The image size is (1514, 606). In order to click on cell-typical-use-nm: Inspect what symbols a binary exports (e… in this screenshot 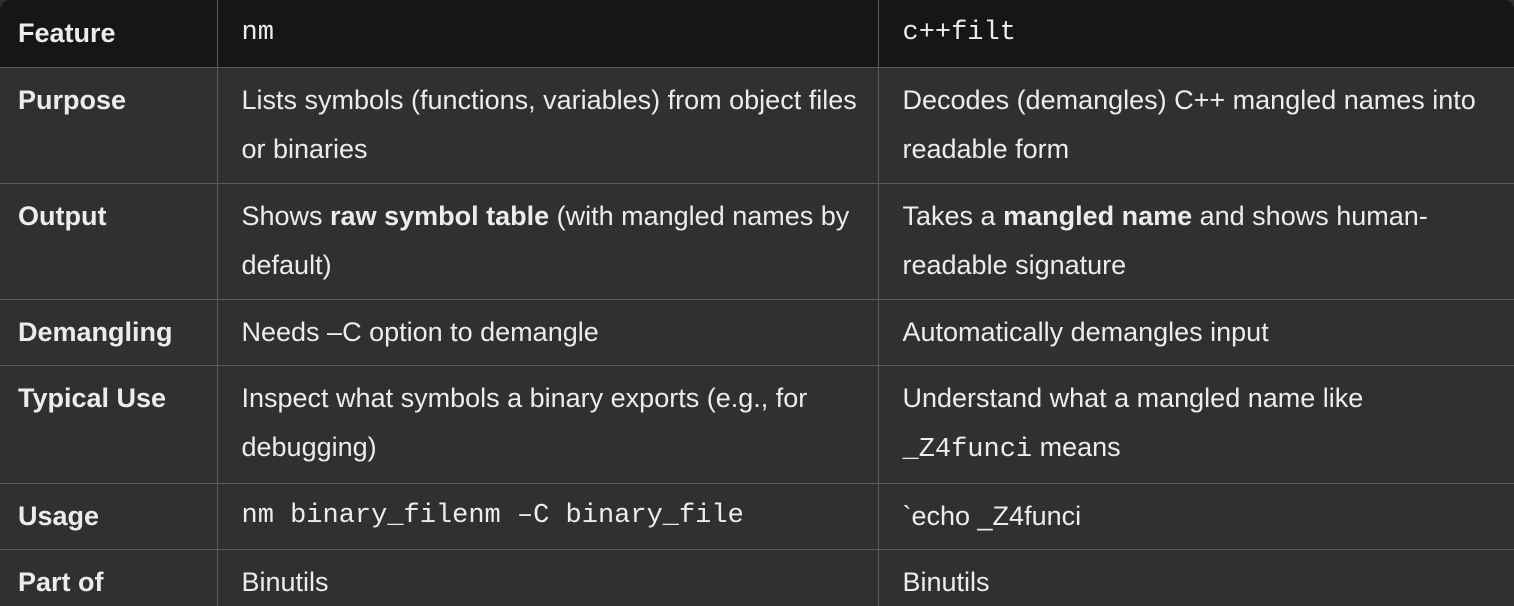, I will do `click(547, 424)`.